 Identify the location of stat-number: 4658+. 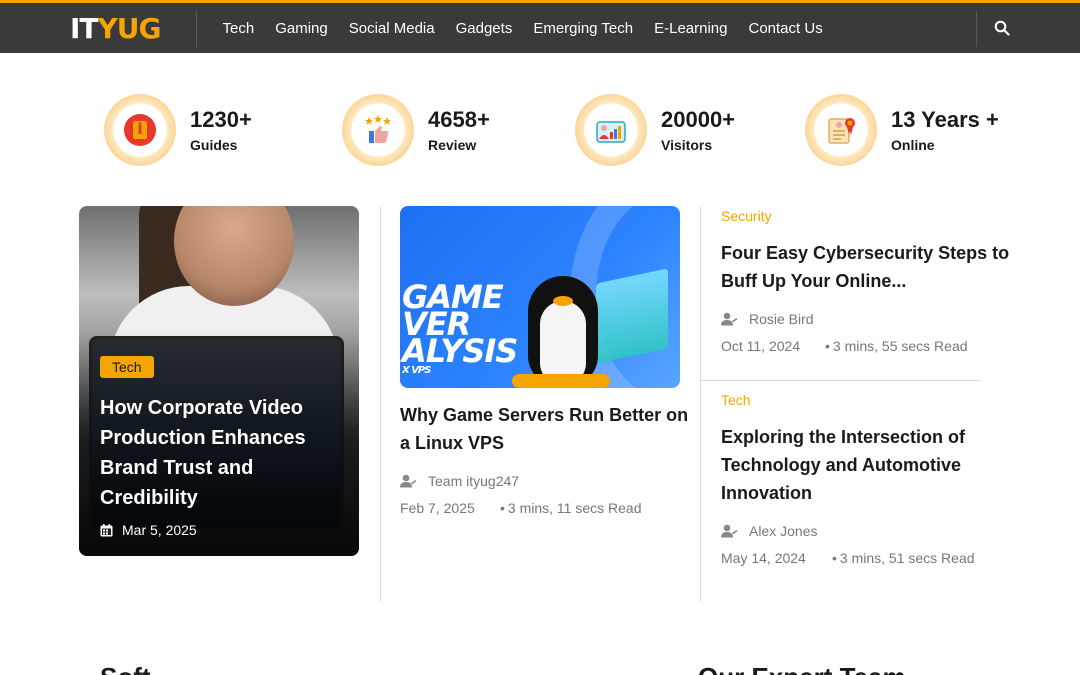
(459, 119).